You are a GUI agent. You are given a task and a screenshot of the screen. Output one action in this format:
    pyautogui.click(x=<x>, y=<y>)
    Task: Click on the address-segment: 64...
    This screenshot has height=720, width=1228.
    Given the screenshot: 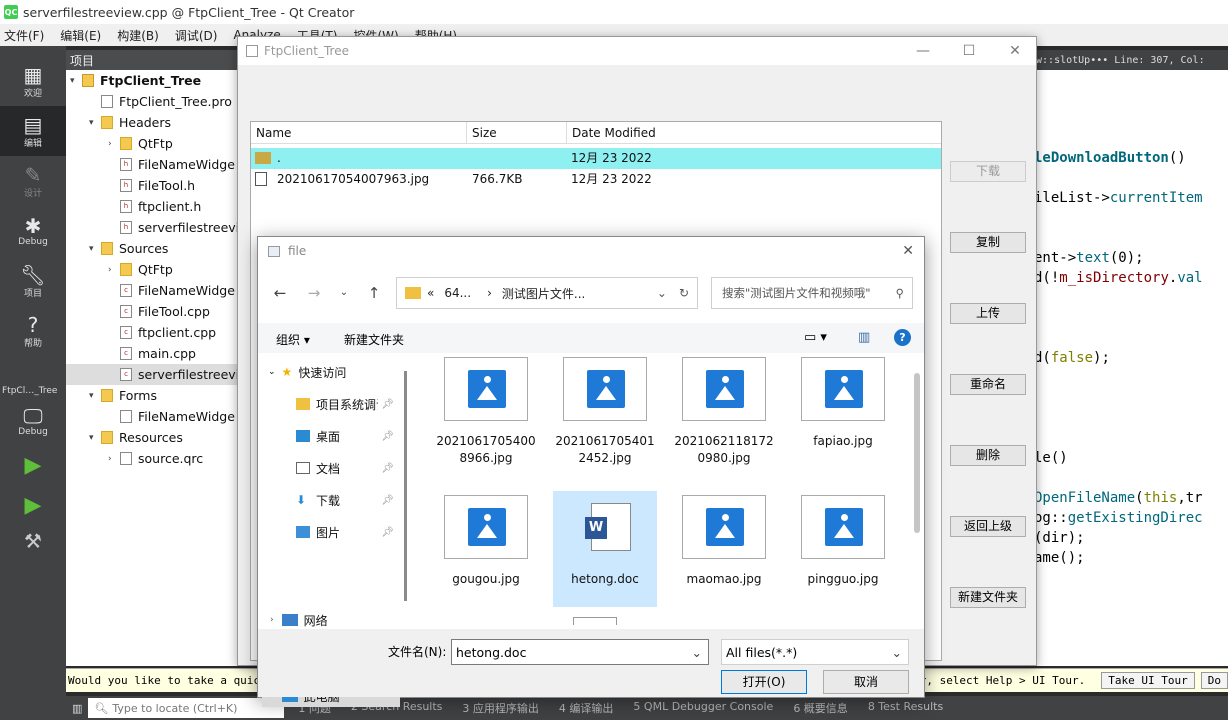 What is the action you would take?
    pyautogui.click(x=457, y=293)
    